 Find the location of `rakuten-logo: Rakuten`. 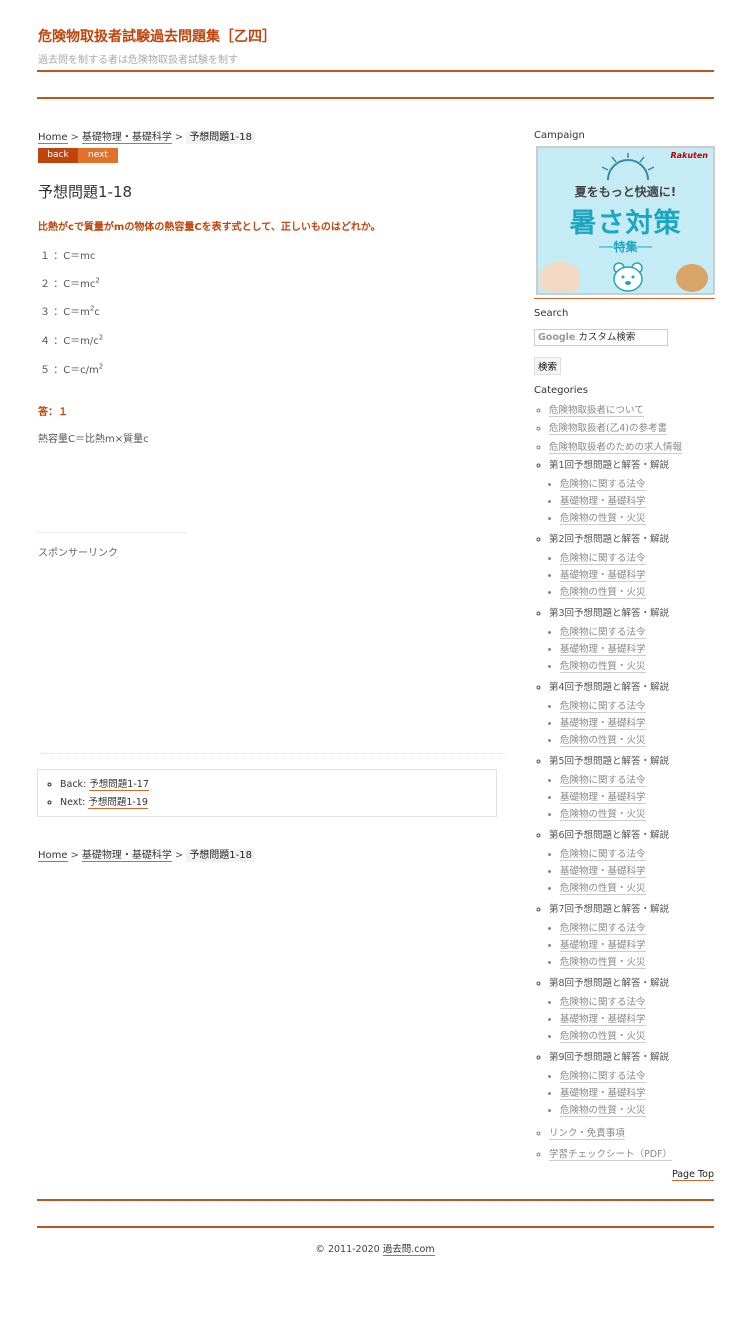

rakuten-logo: Rakuten is located at coordinates (689, 155).